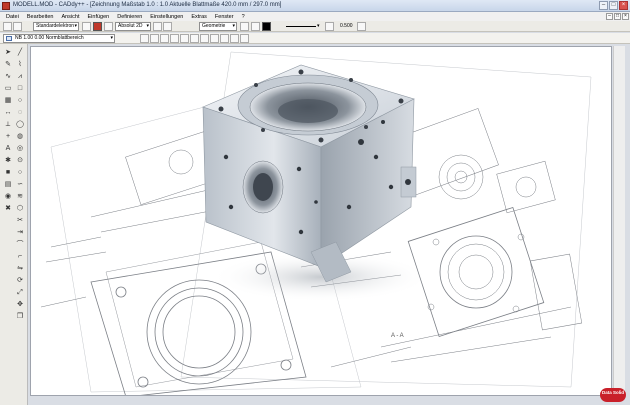  I want to click on delete-icon: ✖, so click(8, 208).